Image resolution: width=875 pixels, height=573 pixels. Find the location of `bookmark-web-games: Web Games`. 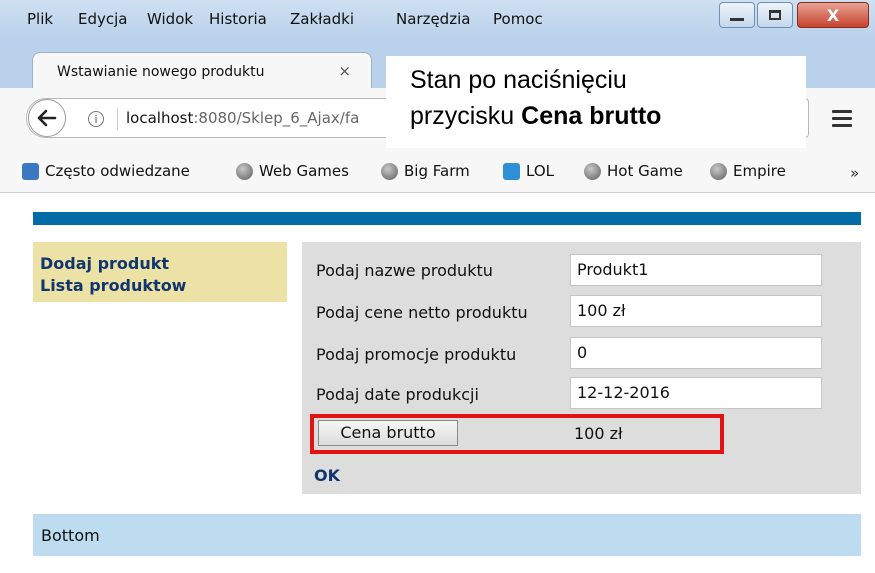

bookmark-web-games: Web Games is located at coordinates (292, 171).